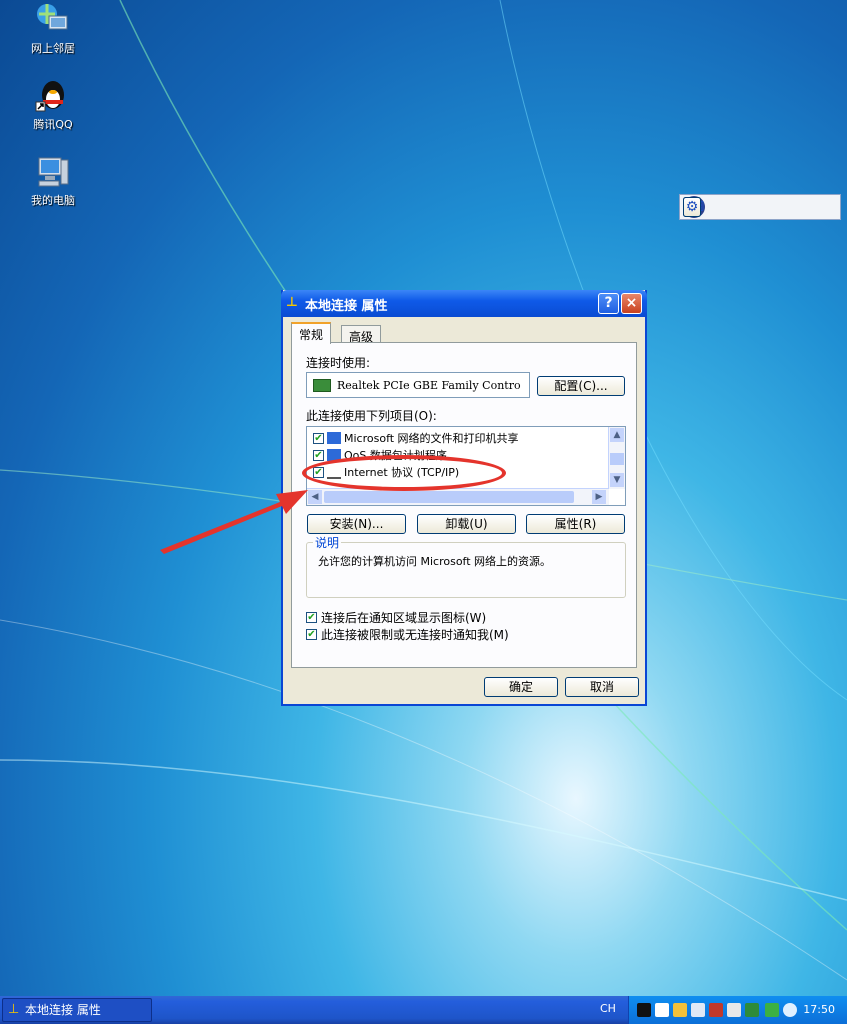 This screenshot has width=847, height=1024. What do you see at coordinates (631, 303) in the screenshot?
I see `close-button: ×` at bounding box center [631, 303].